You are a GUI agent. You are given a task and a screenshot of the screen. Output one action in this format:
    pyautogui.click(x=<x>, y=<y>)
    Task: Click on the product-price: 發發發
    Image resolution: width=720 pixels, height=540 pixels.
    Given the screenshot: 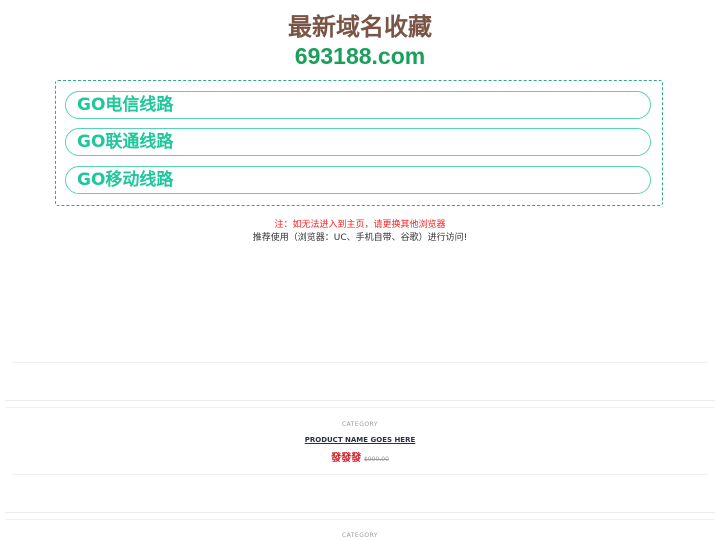 What is the action you would take?
    pyautogui.click(x=346, y=458)
    